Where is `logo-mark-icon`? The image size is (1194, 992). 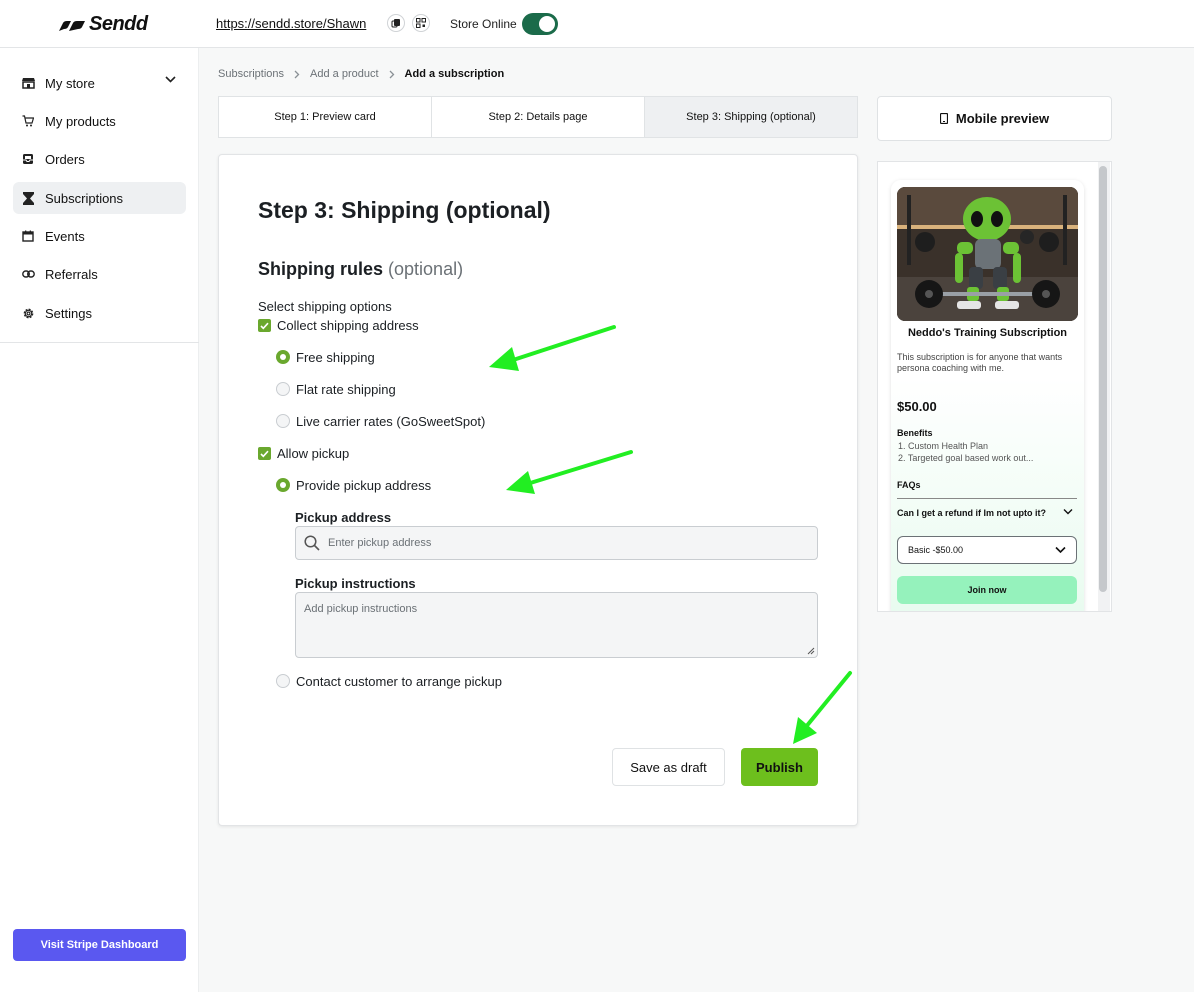
logo-mark-icon is located at coordinates (72, 25).